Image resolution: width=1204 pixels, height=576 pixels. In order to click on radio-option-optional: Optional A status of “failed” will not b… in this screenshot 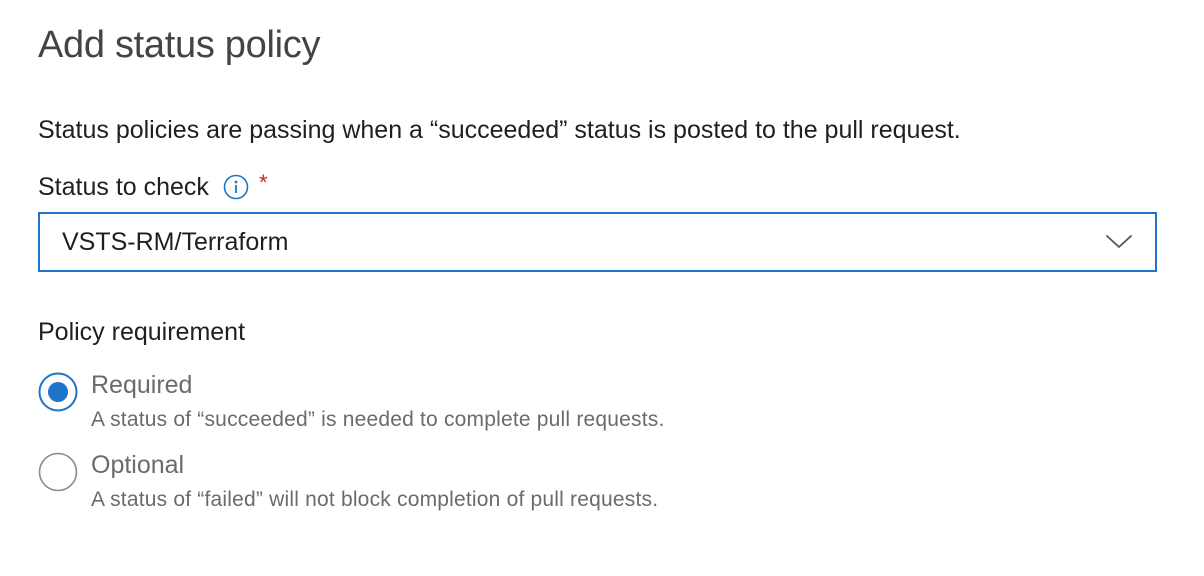, I will do `click(488, 485)`.